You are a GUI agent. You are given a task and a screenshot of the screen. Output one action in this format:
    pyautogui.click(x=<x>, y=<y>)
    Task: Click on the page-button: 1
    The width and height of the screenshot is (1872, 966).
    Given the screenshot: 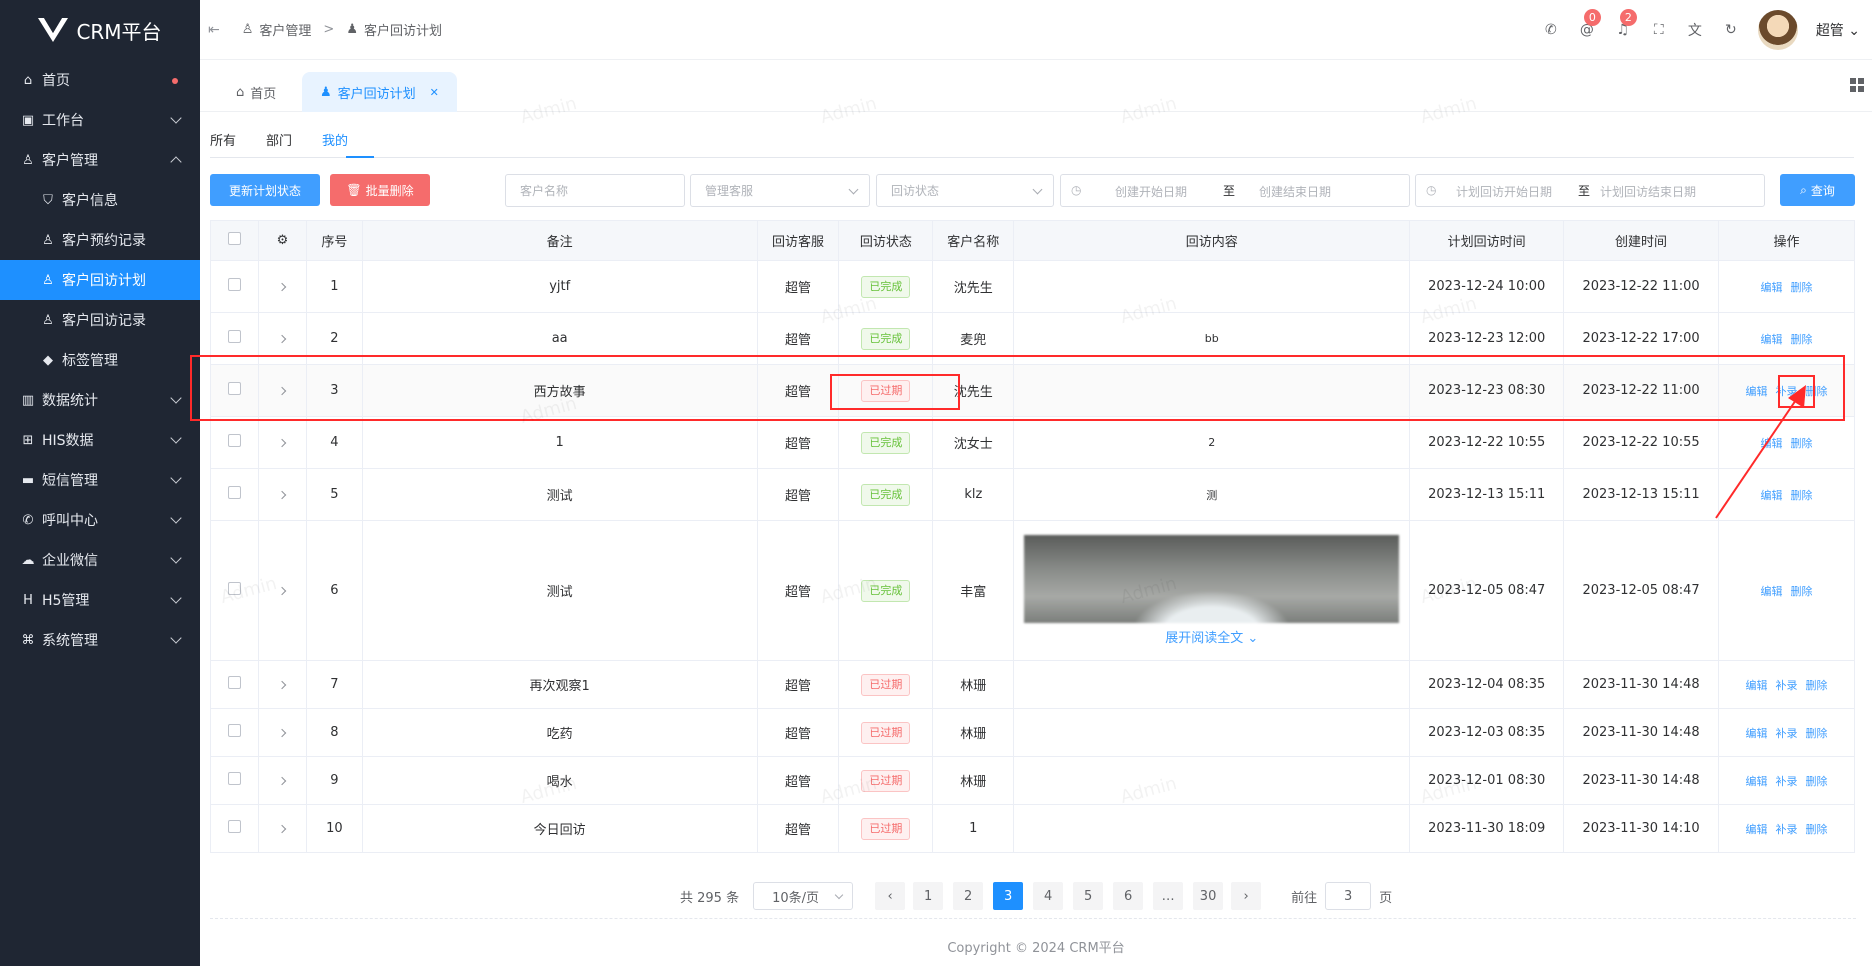 What is the action you would take?
    pyautogui.click(x=928, y=896)
    